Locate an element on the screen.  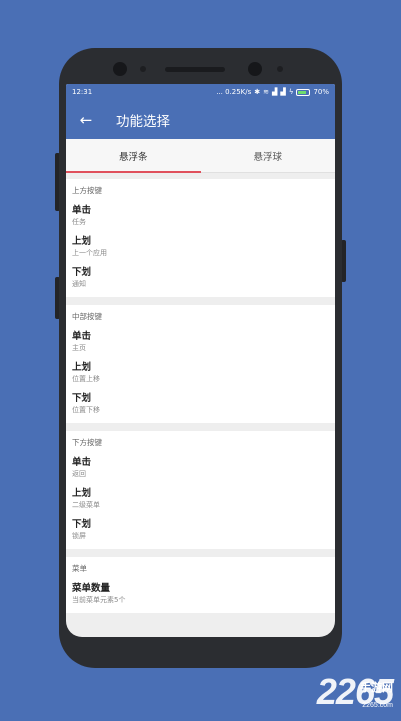
setting-item-bottom-swipe-up: 上划 二级菜单 is located at coordinates (200, 499).